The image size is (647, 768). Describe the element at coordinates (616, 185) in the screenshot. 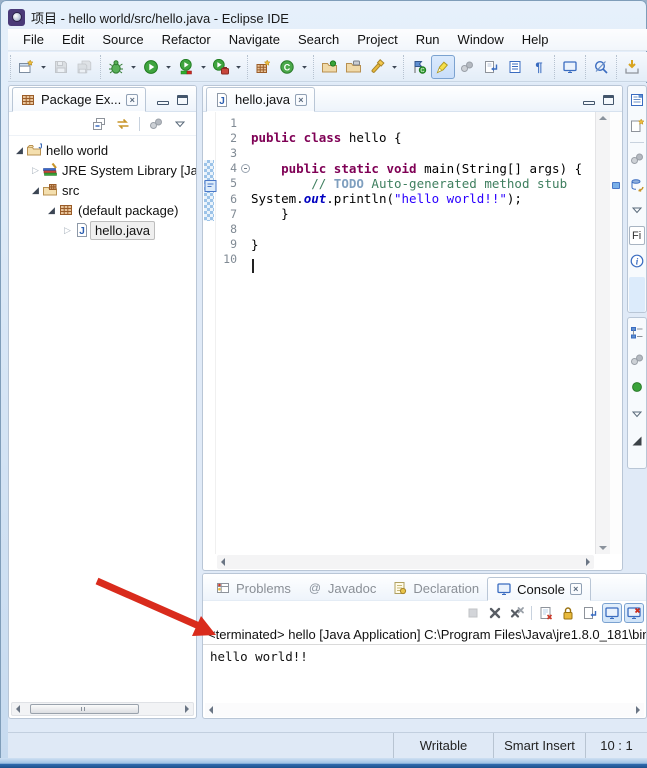

I see `overview-task-marker` at that location.